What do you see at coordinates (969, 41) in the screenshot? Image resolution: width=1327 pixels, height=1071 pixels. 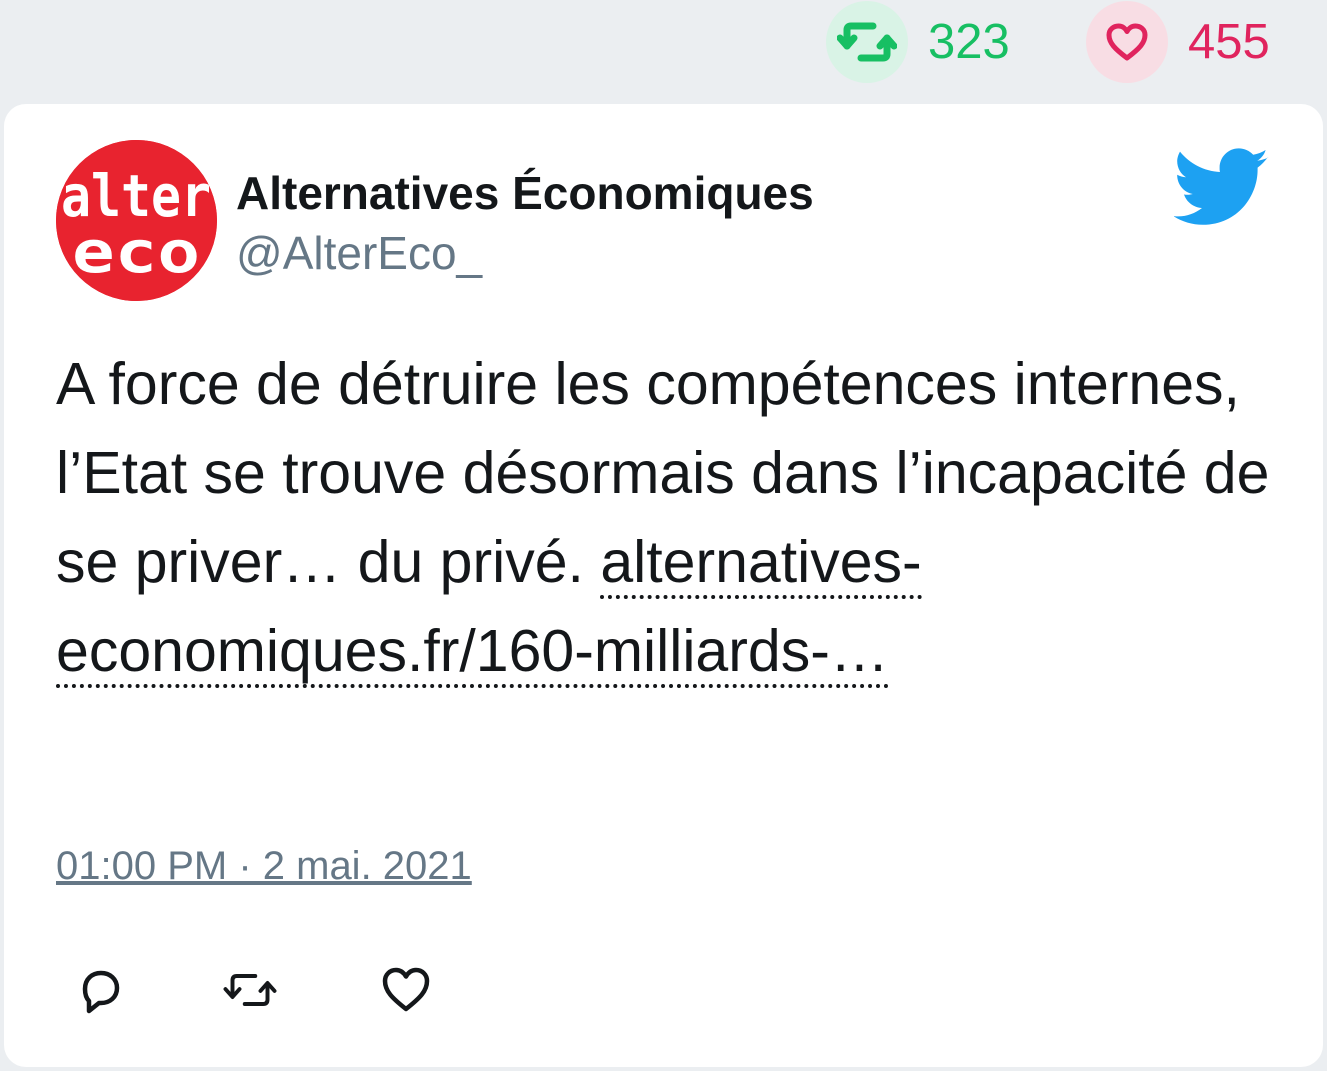 I see `retweet-count: 323` at bounding box center [969, 41].